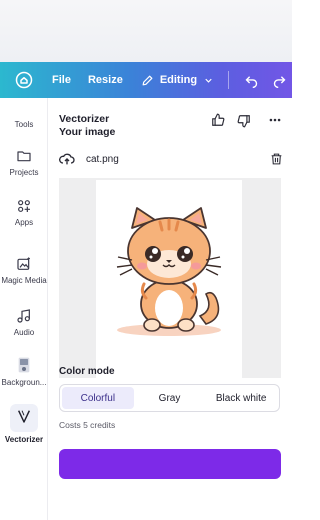 Image resolution: width=320 pixels, height=520 pixels. Describe the element at coordinates (87, 371) in the screenshot. I see `color-mode-label: Color mode` at that location.